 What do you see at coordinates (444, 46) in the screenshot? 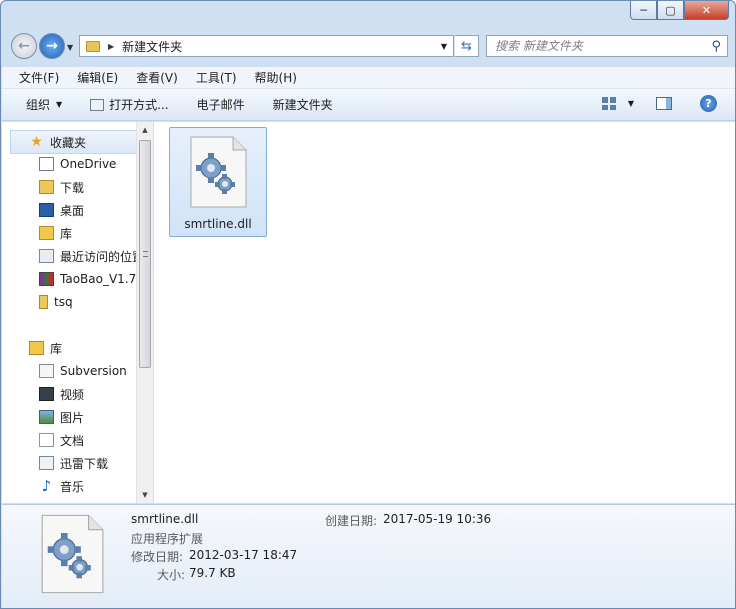
I see `address-dropdown-icon: ▼` at bounding box center [444, 46].